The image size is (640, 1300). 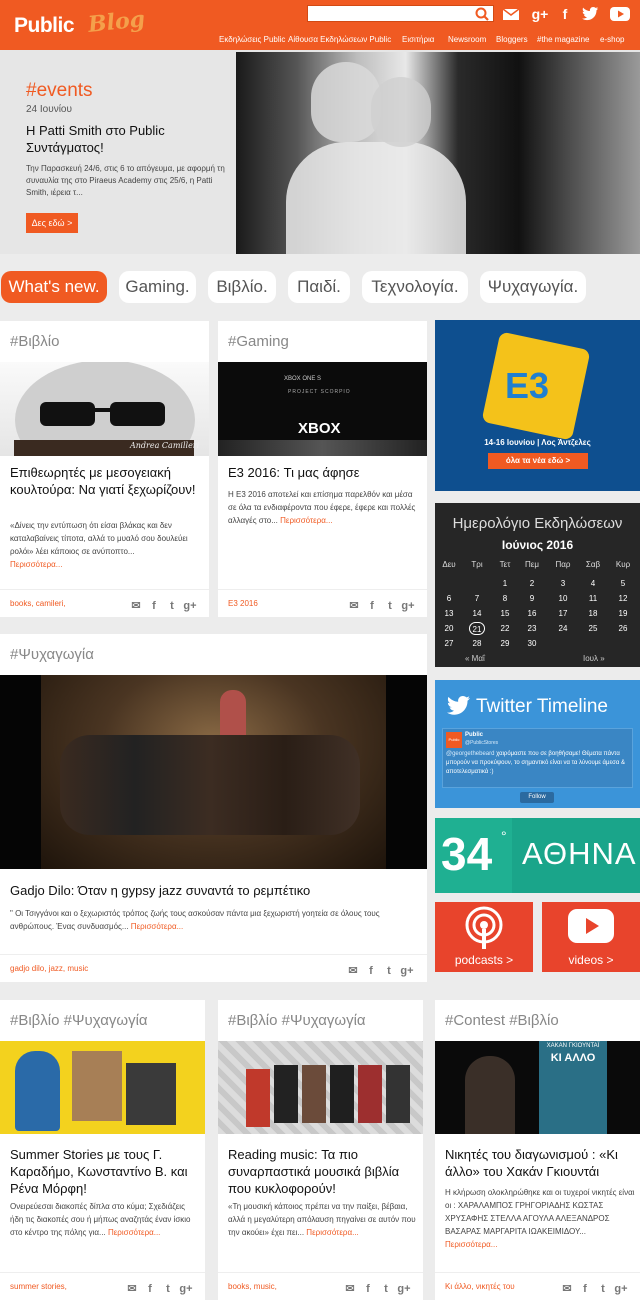 What do you see at coordinates (563, 583) in the screenshot?
I see `calendar-day: 3` at bounding box center [563, 583].